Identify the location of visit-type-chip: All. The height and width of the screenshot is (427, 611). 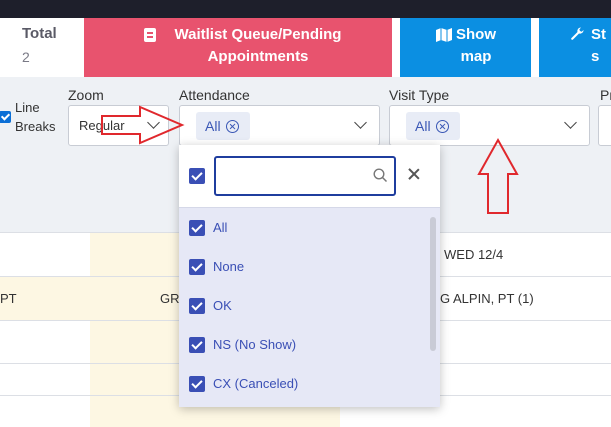
(433, 126).